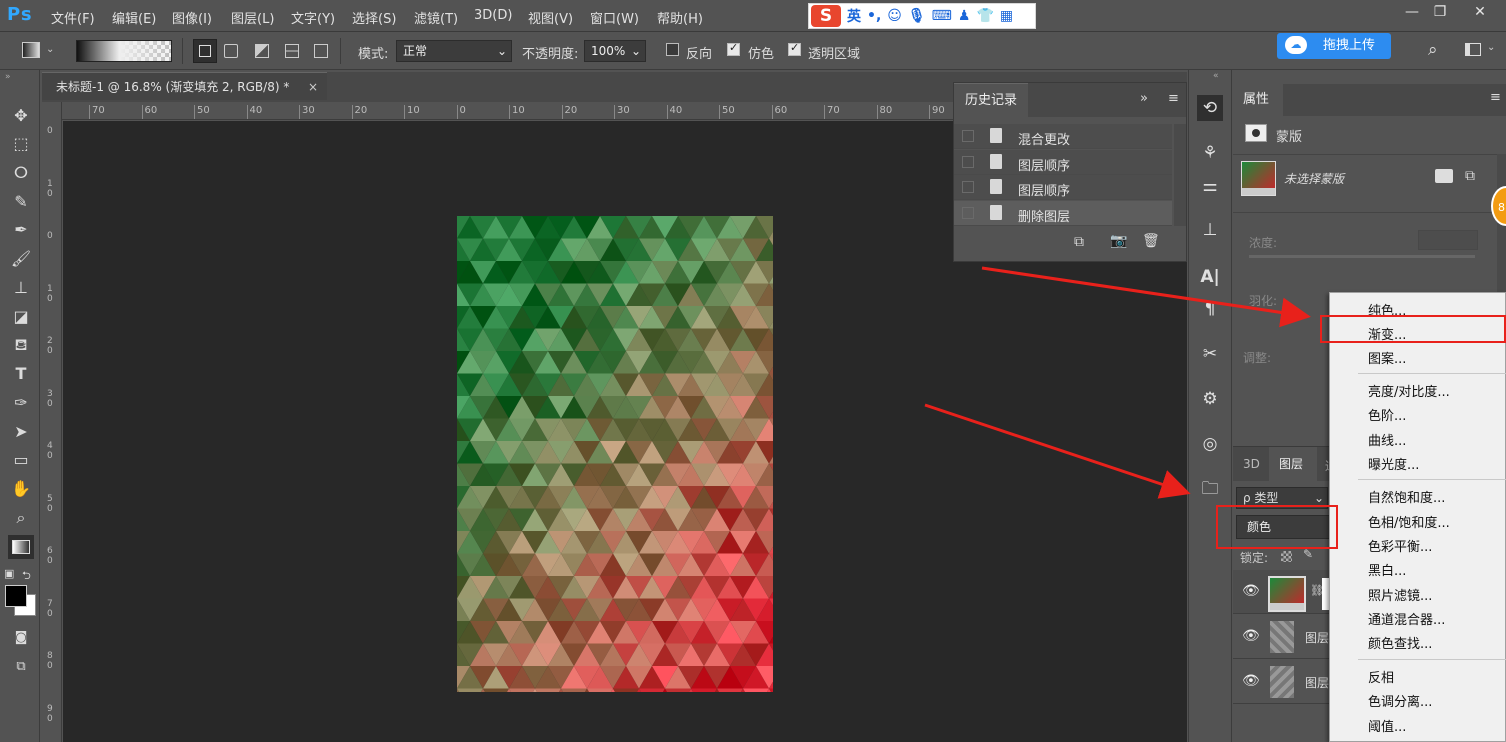 This screenshot has height=742, width=1506. Describe the element at coordinates (1057, 451) in the screenshot. I see `arrow-to-blend-mode` at that location.